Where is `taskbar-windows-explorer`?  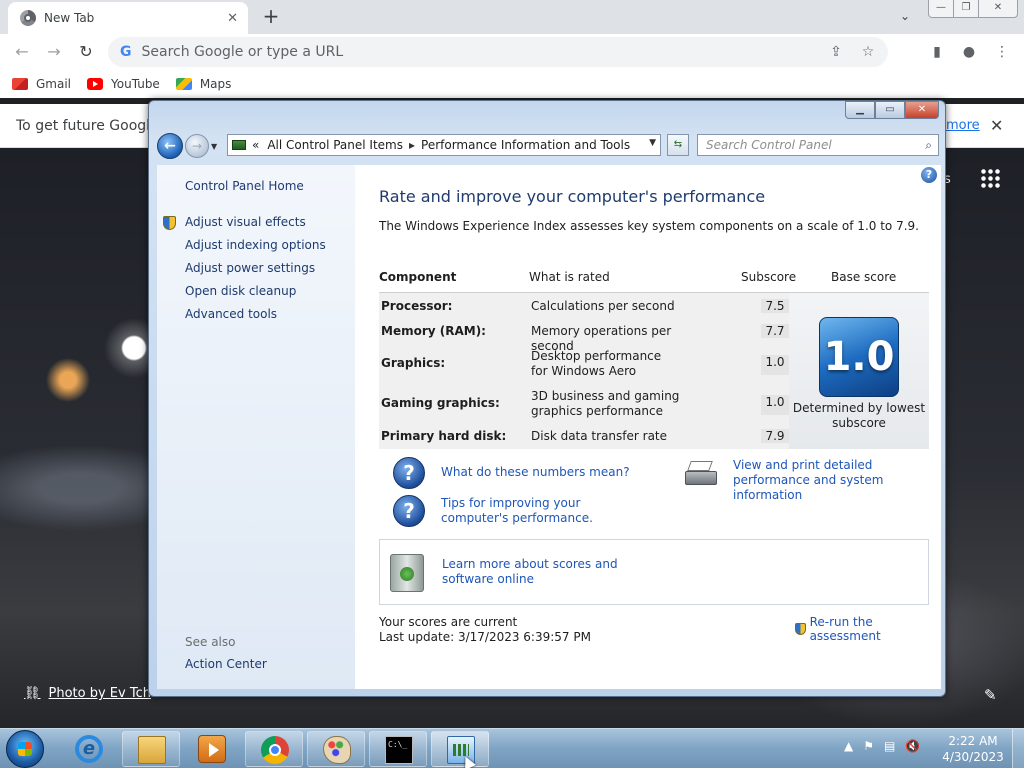 taskbar-windows-explorer is located at coordinates (151, 749).